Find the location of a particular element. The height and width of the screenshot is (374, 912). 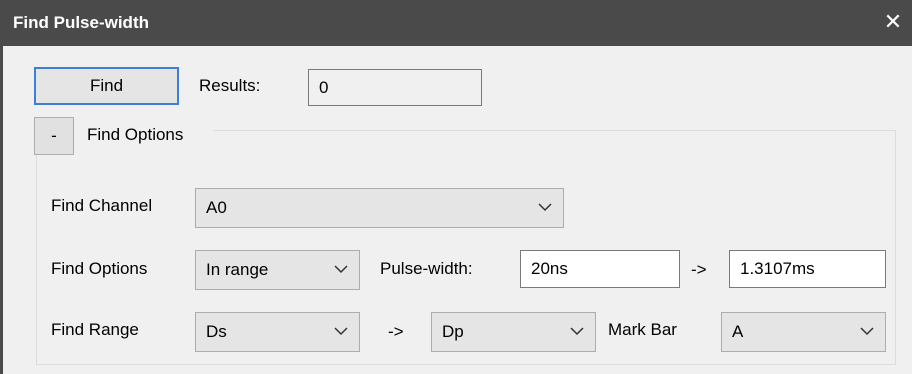

pulse-width-min-input: 20ns is located at coordinates (600, 269).